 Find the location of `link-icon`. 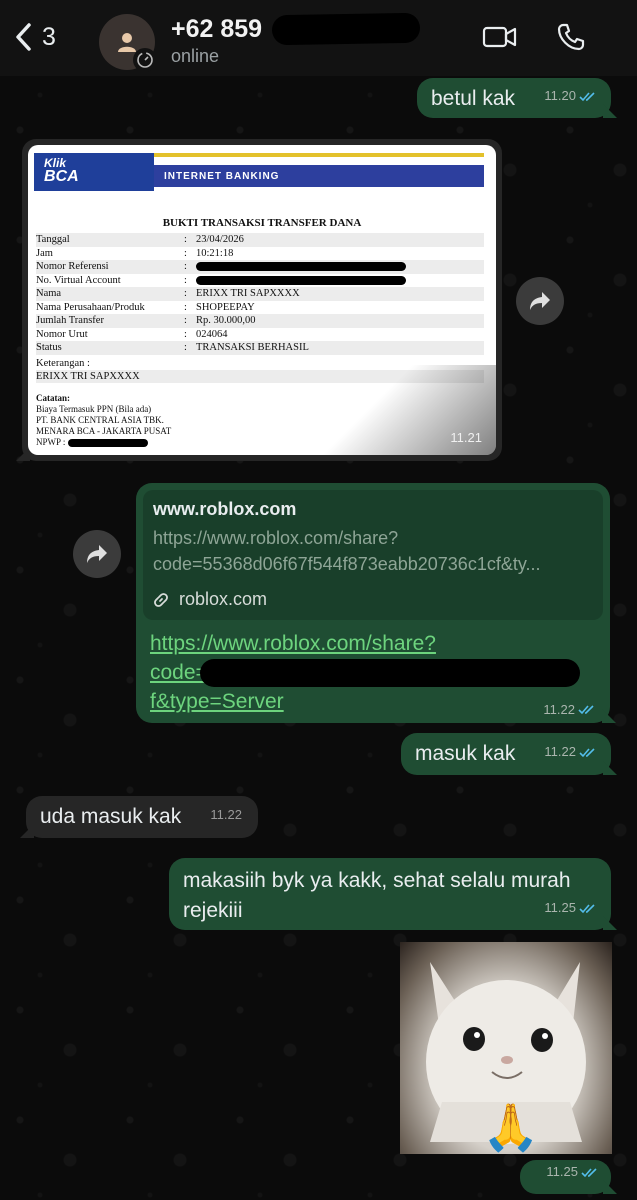

link-icon is located at coordinates (161, 599).